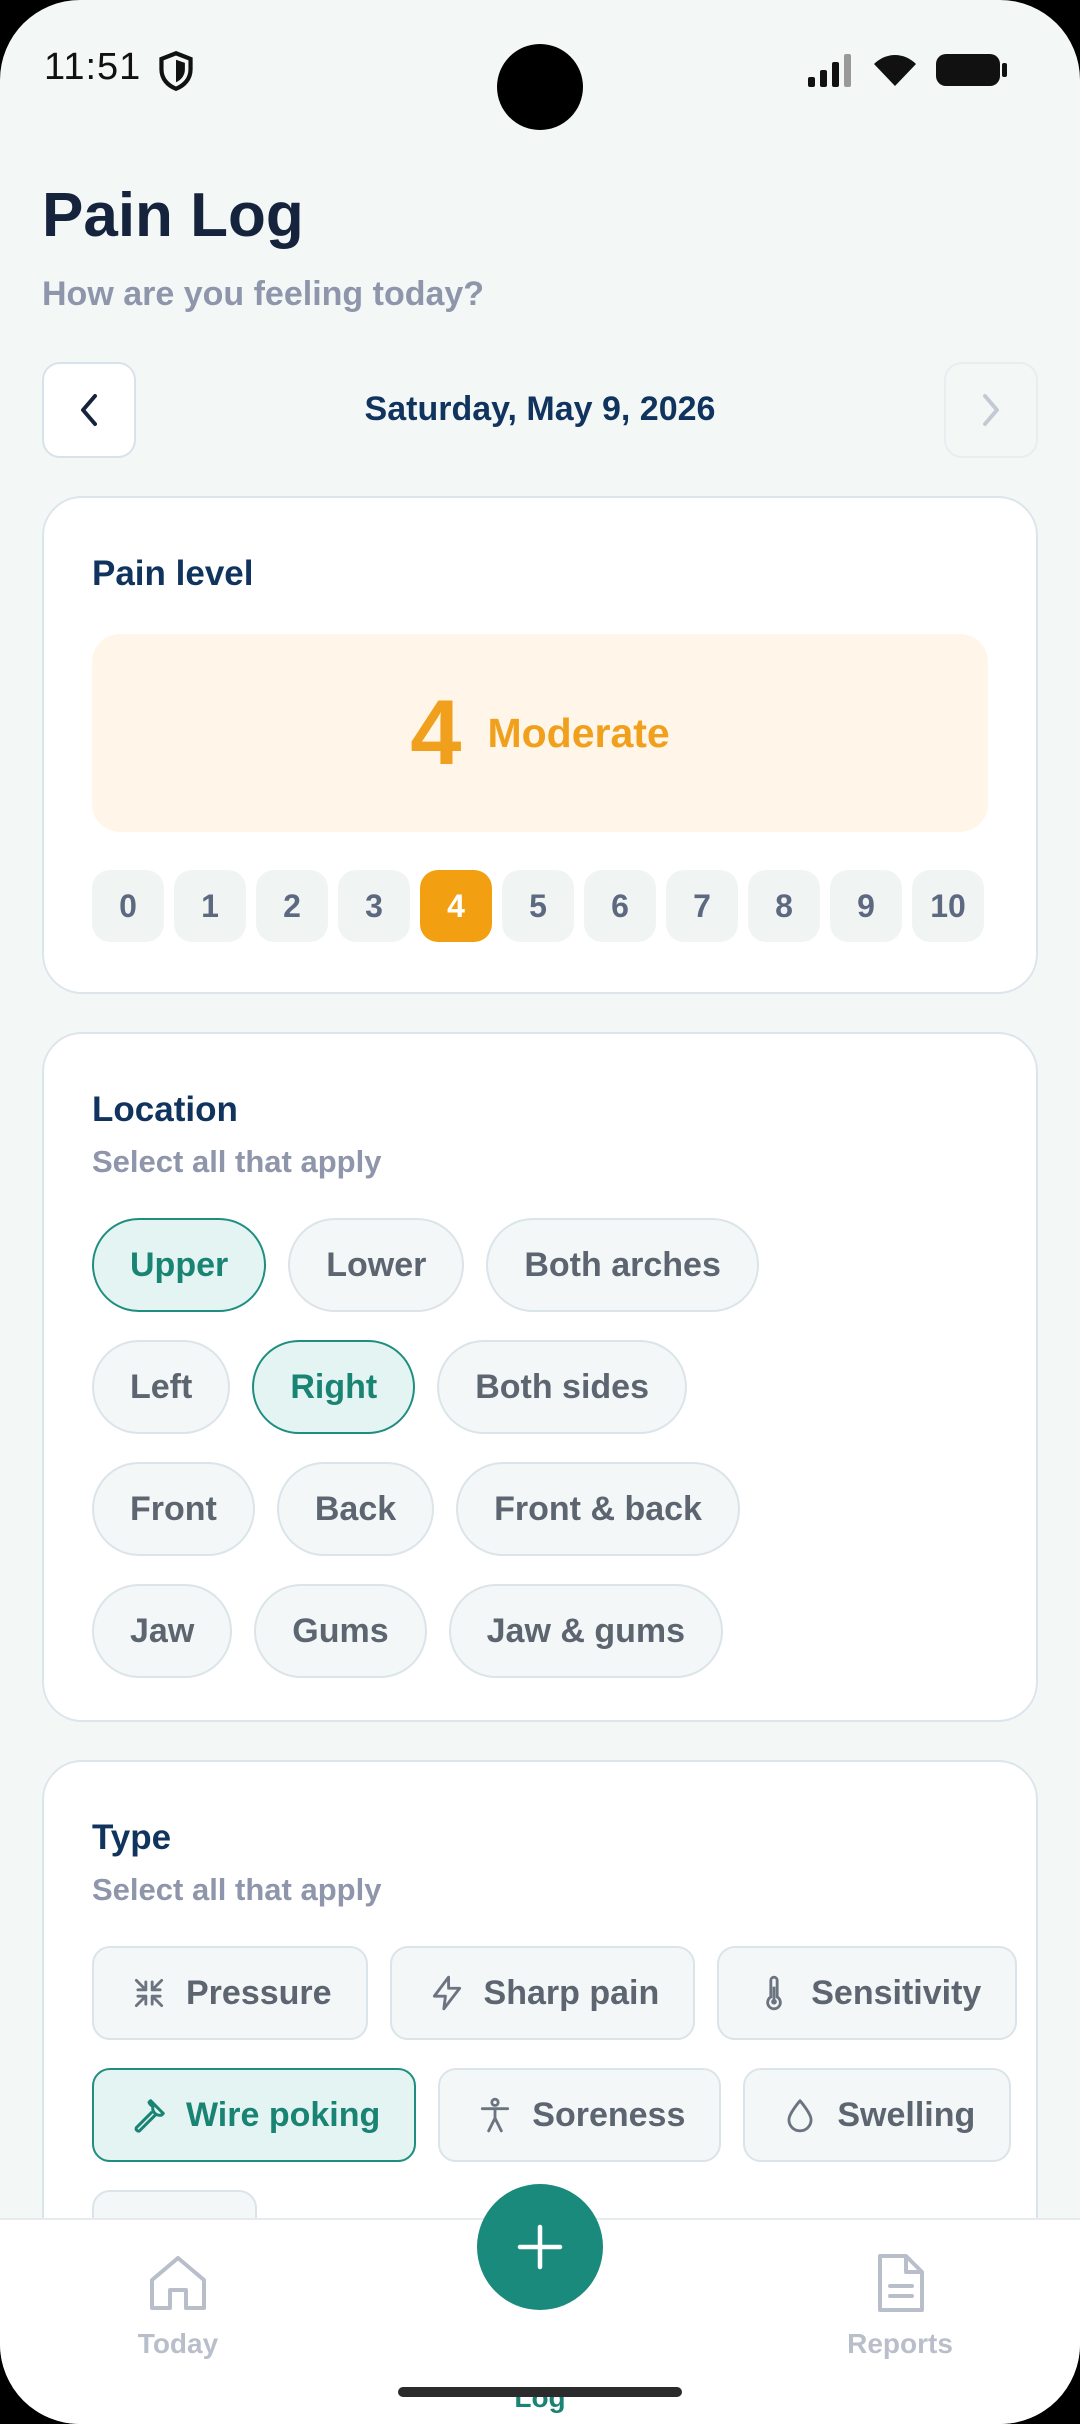  Describe the element at coordinates (800, 2116) in the screenshot. I see `droplet-icon` at that location.